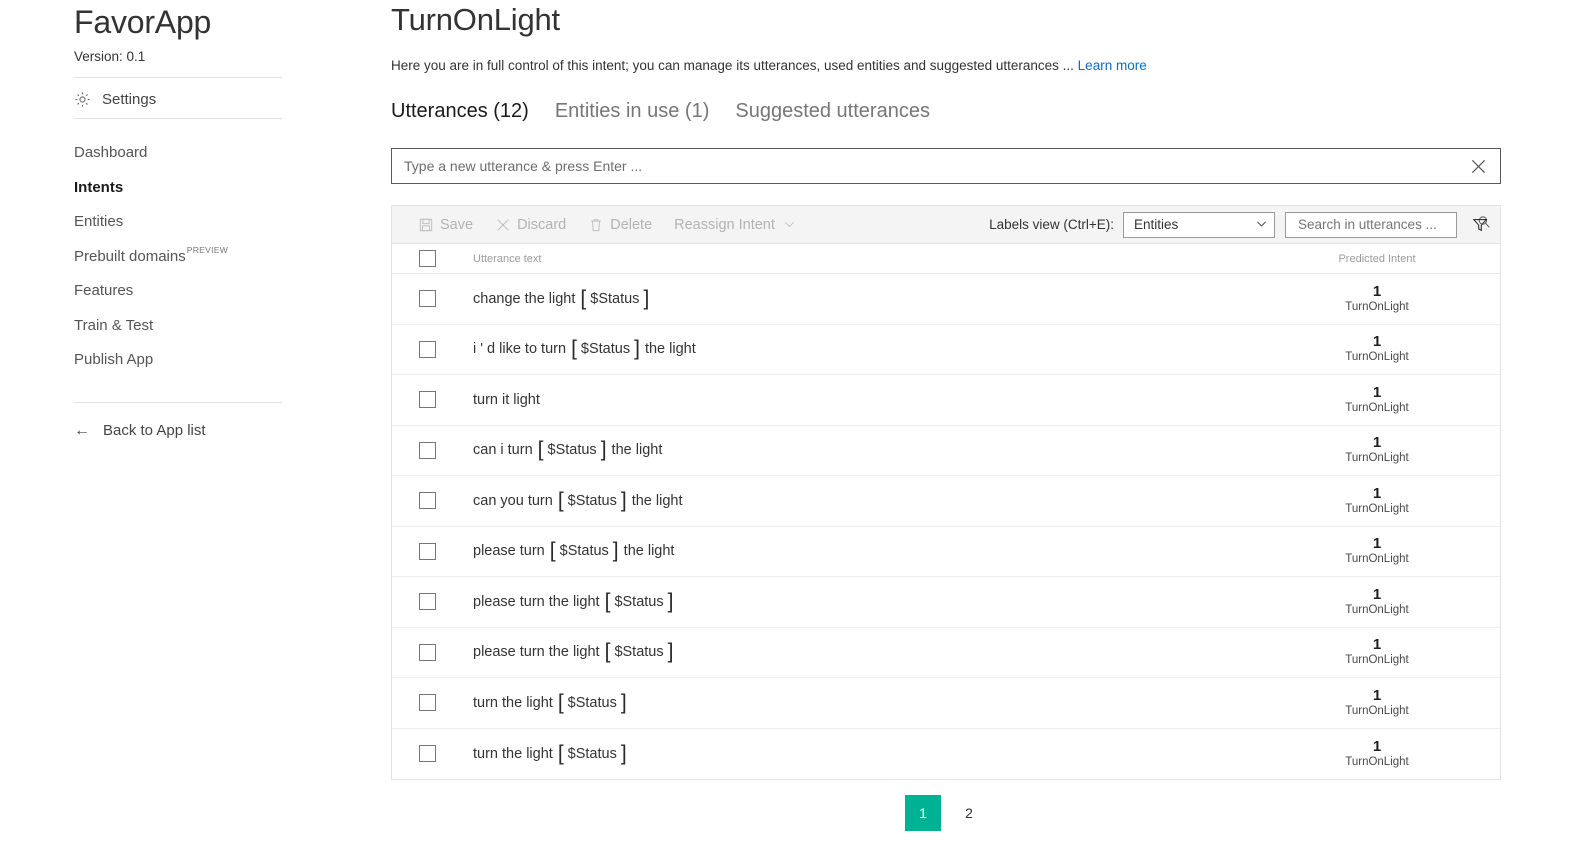 The height and width of the screenshot is (868, 1578). Describe the element at coordinates (969, 813) in the screenshot. I see `page-button-2: 2` at that location.